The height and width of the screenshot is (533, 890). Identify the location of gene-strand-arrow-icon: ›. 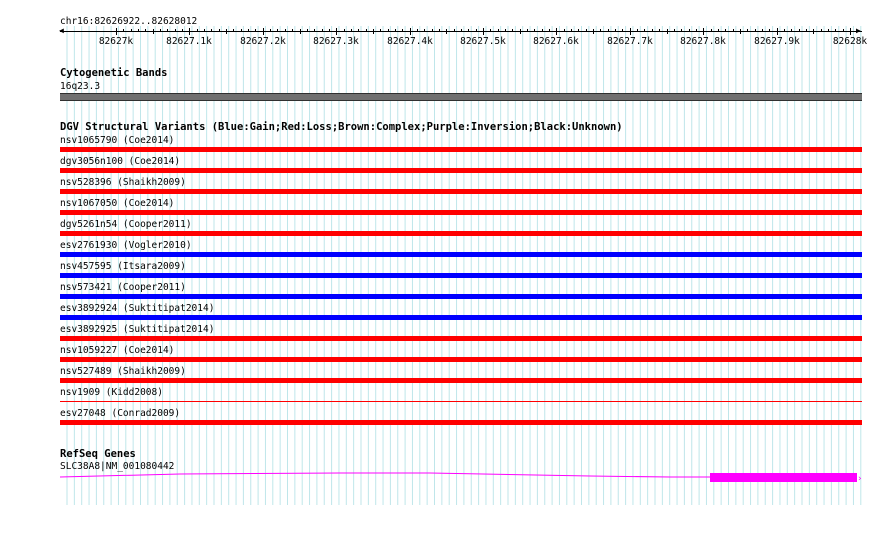
(859, 479).